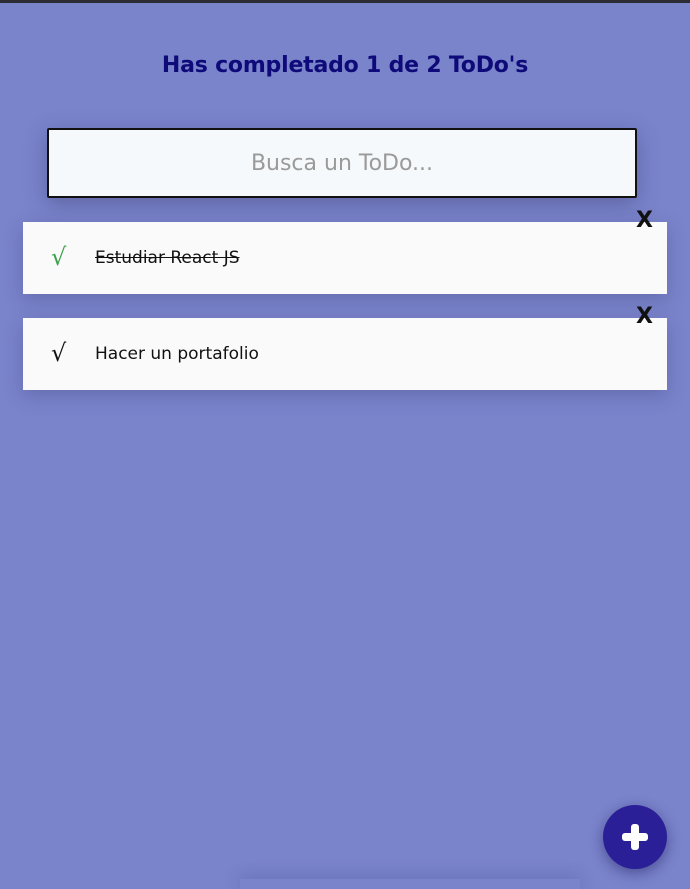  What do you see at coordinates (342, 163) in the screenshot?
I see `search-input` at bounding box center [342, 163].